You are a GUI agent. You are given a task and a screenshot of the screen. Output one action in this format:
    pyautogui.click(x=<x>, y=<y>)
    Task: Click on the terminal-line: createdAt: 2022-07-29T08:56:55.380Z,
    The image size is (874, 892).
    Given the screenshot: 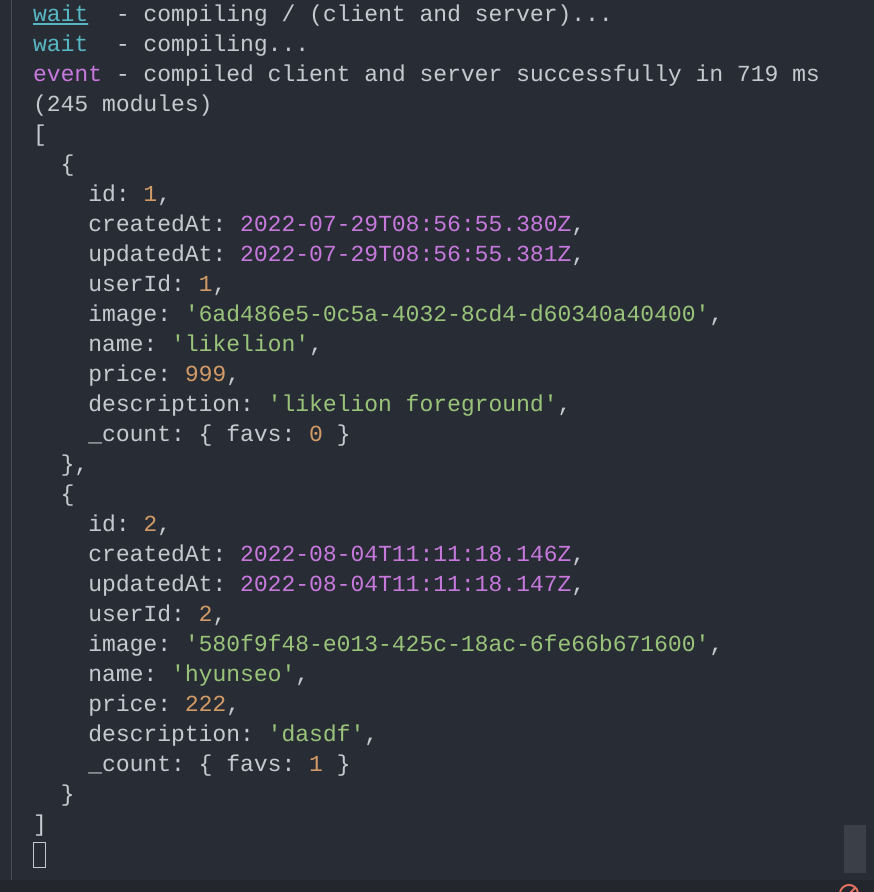 What is the action you would take?
    pyautogui.click(x=336, y=225)
    